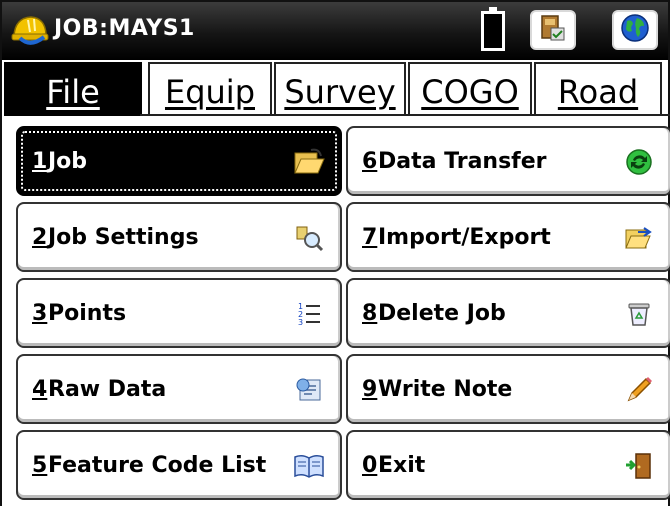 This screenshot has height=506, width=670. I want to click on settings-magnifier-icon, so click(309, 238).